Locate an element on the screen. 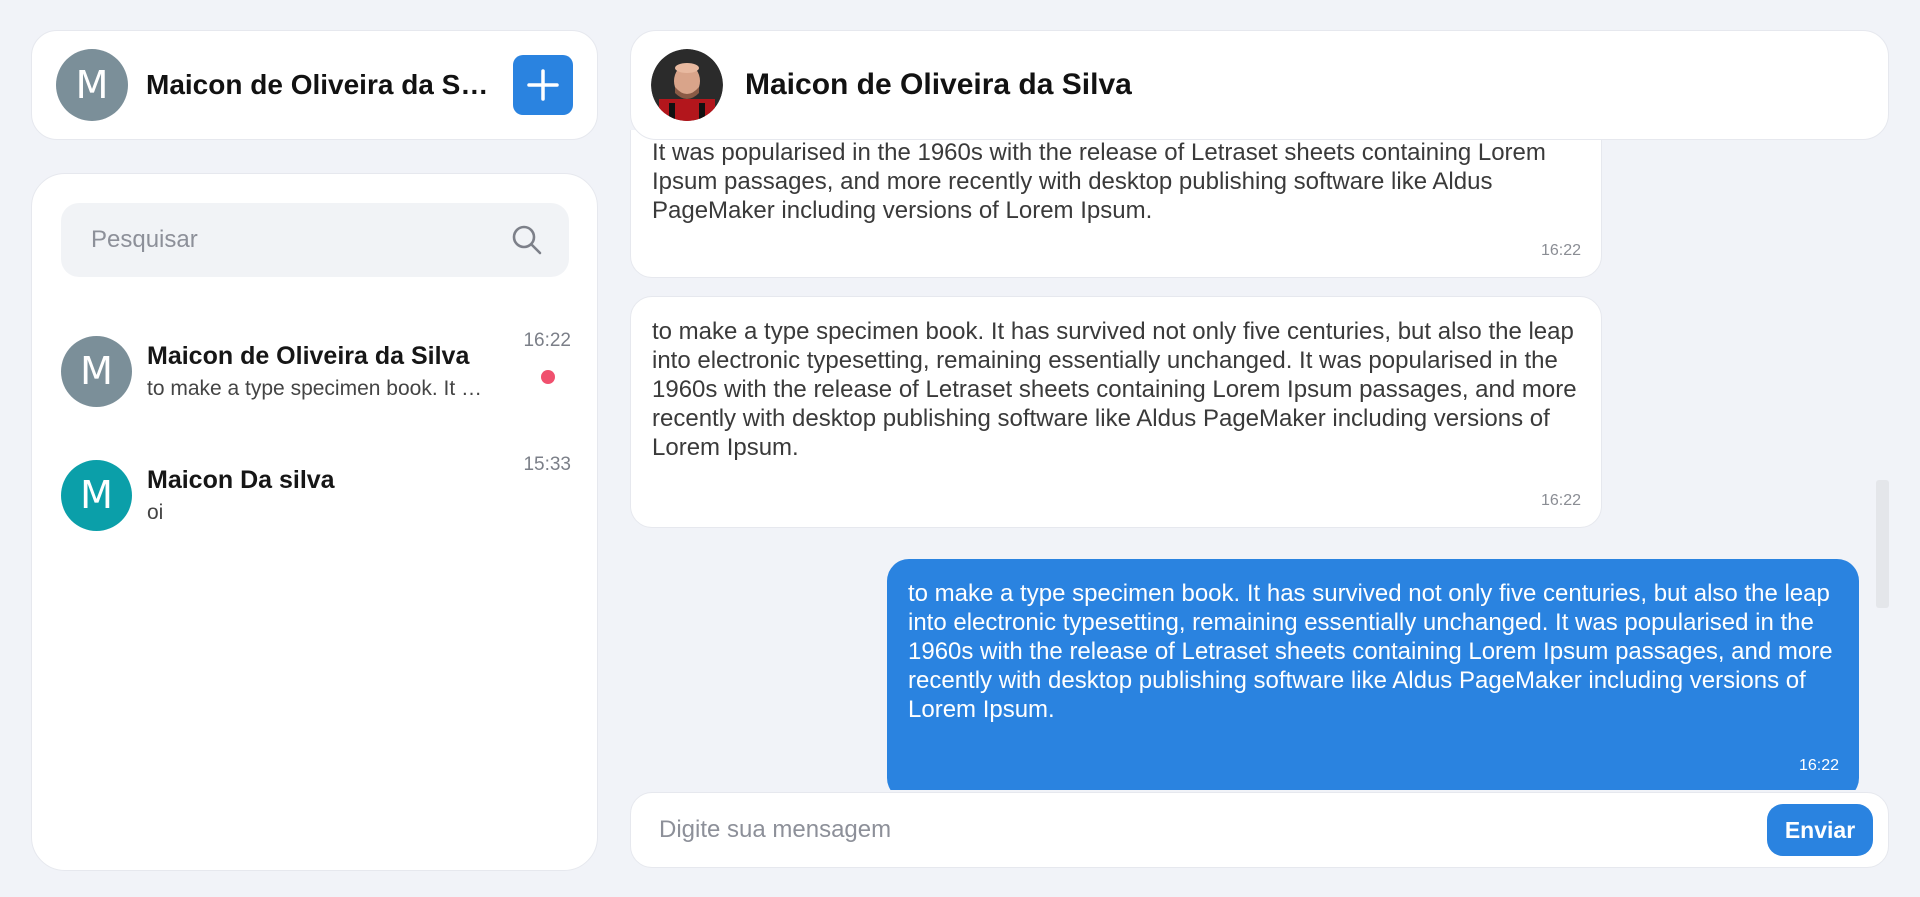  search-box is located at coordinates (315, 240).